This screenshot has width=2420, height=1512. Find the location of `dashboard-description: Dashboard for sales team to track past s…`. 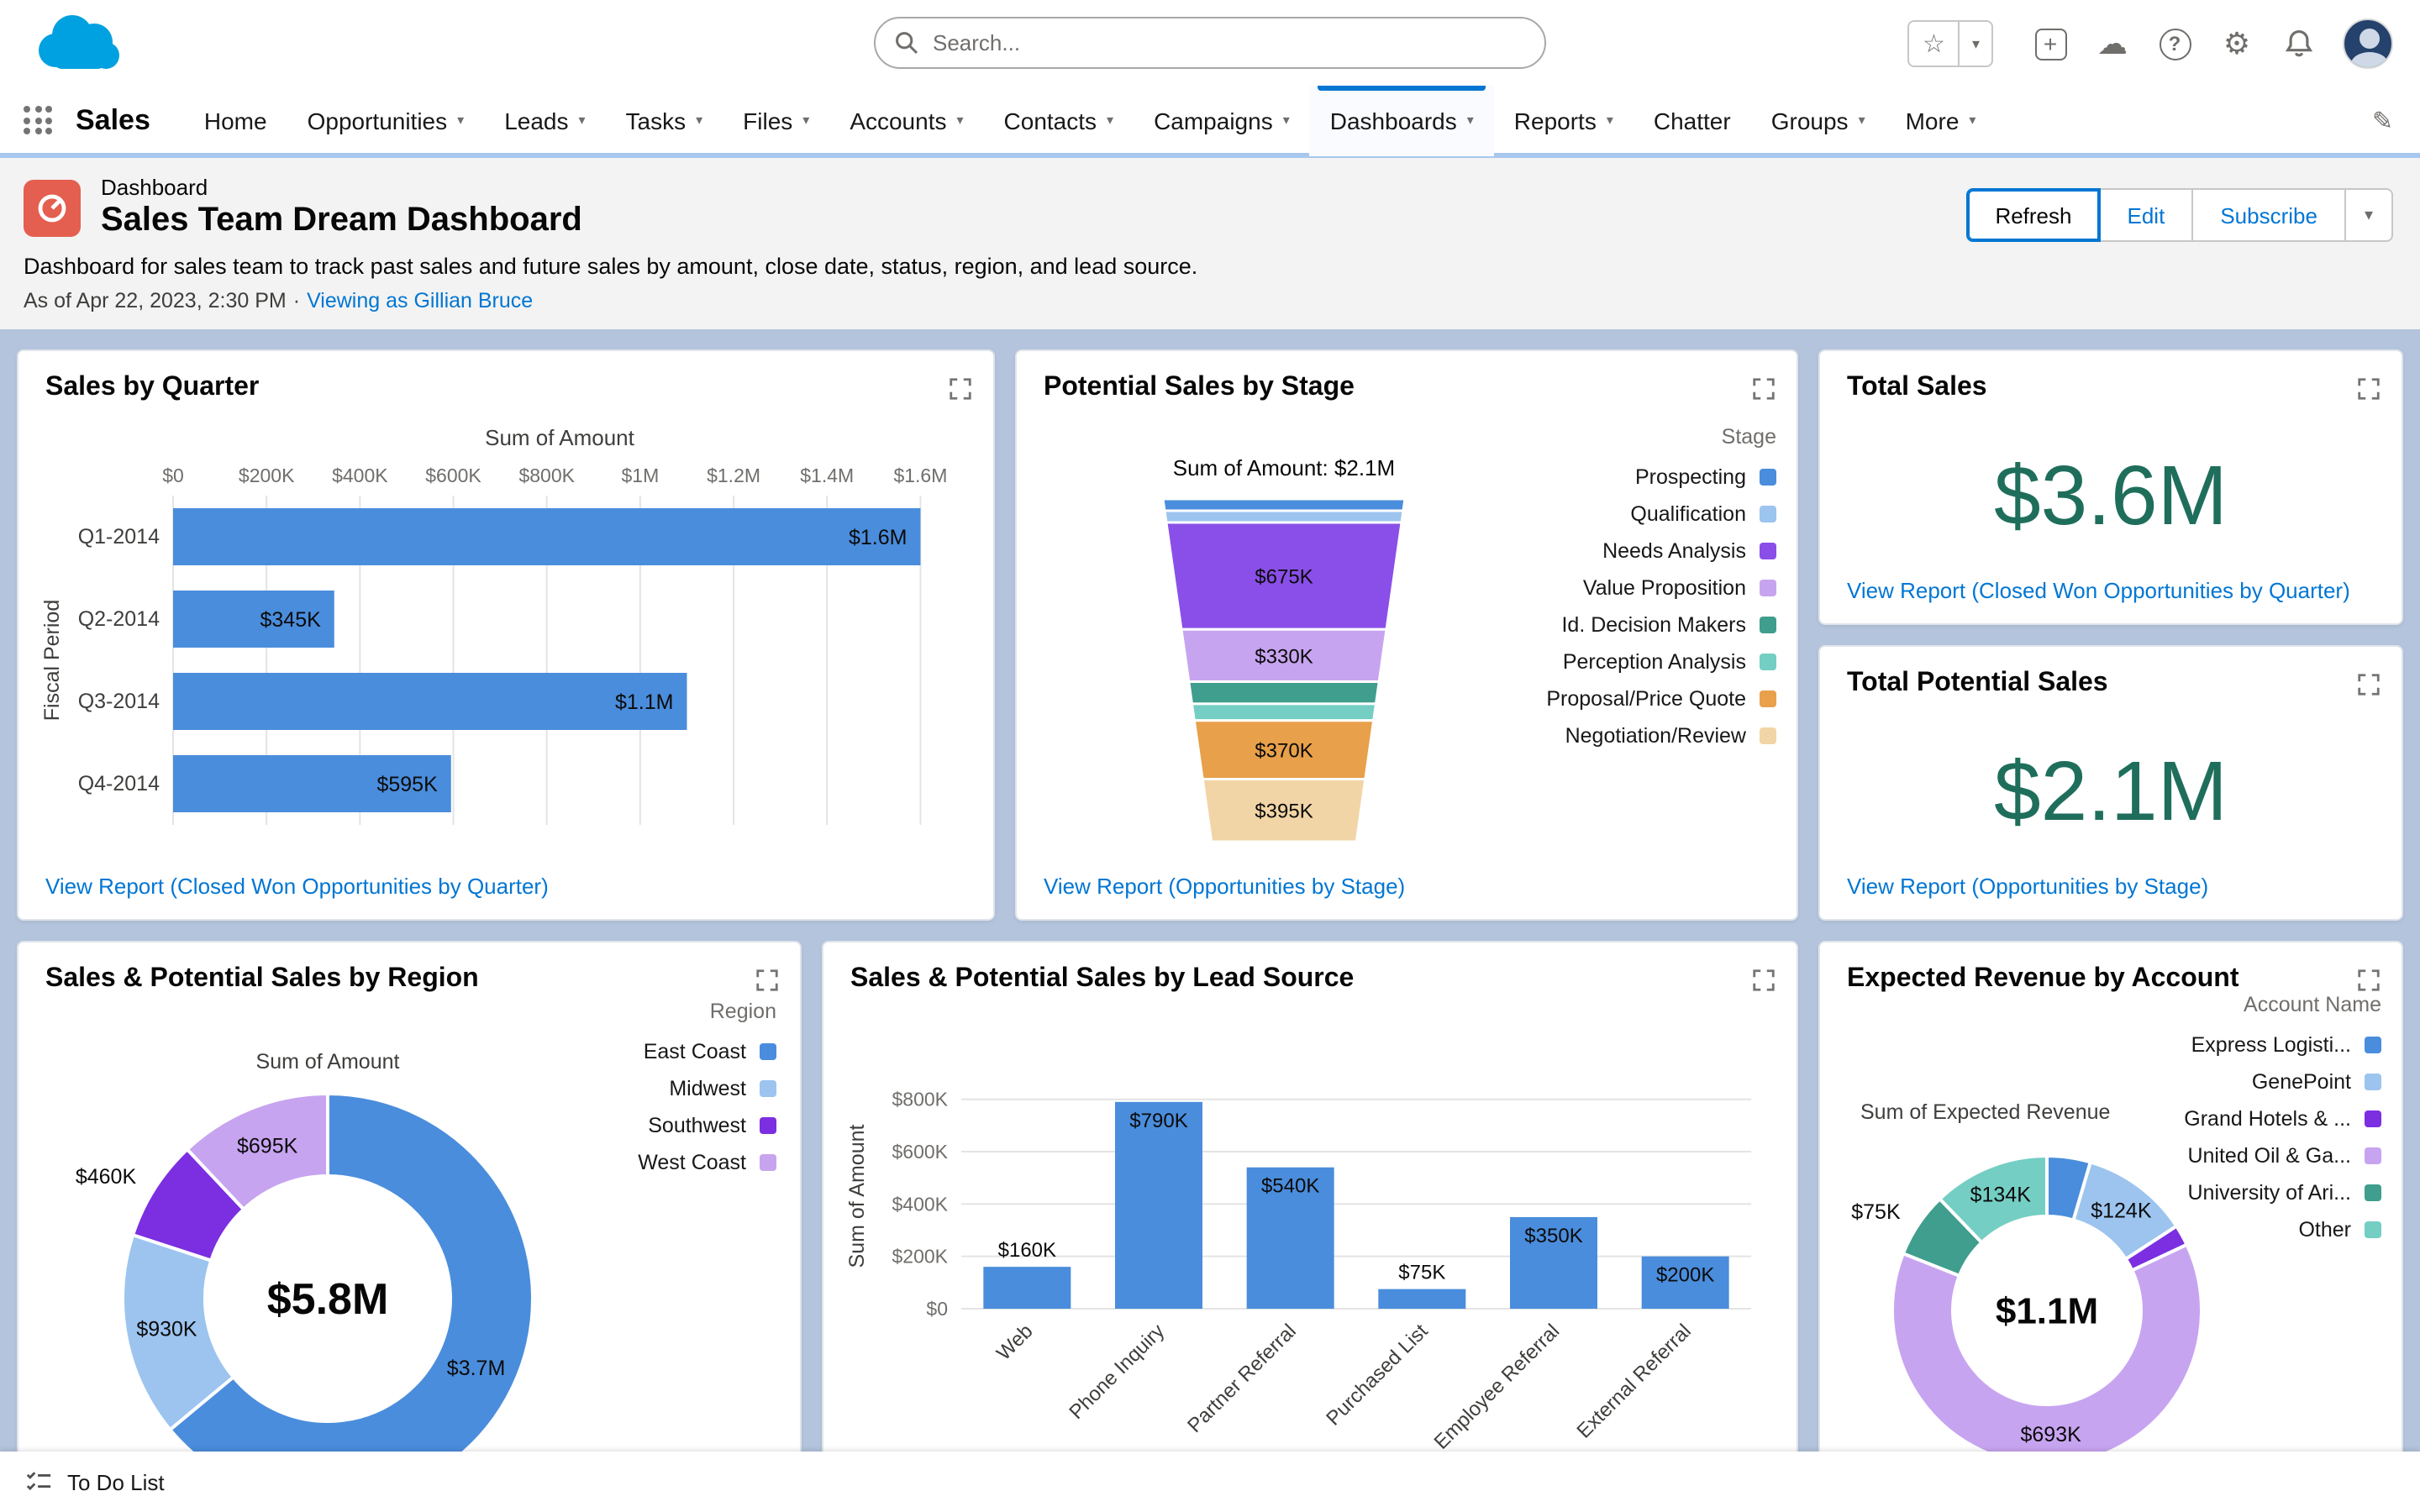

dashboard-description: Dashboard for sales team to track past s… is located at coordinates (611, 266).